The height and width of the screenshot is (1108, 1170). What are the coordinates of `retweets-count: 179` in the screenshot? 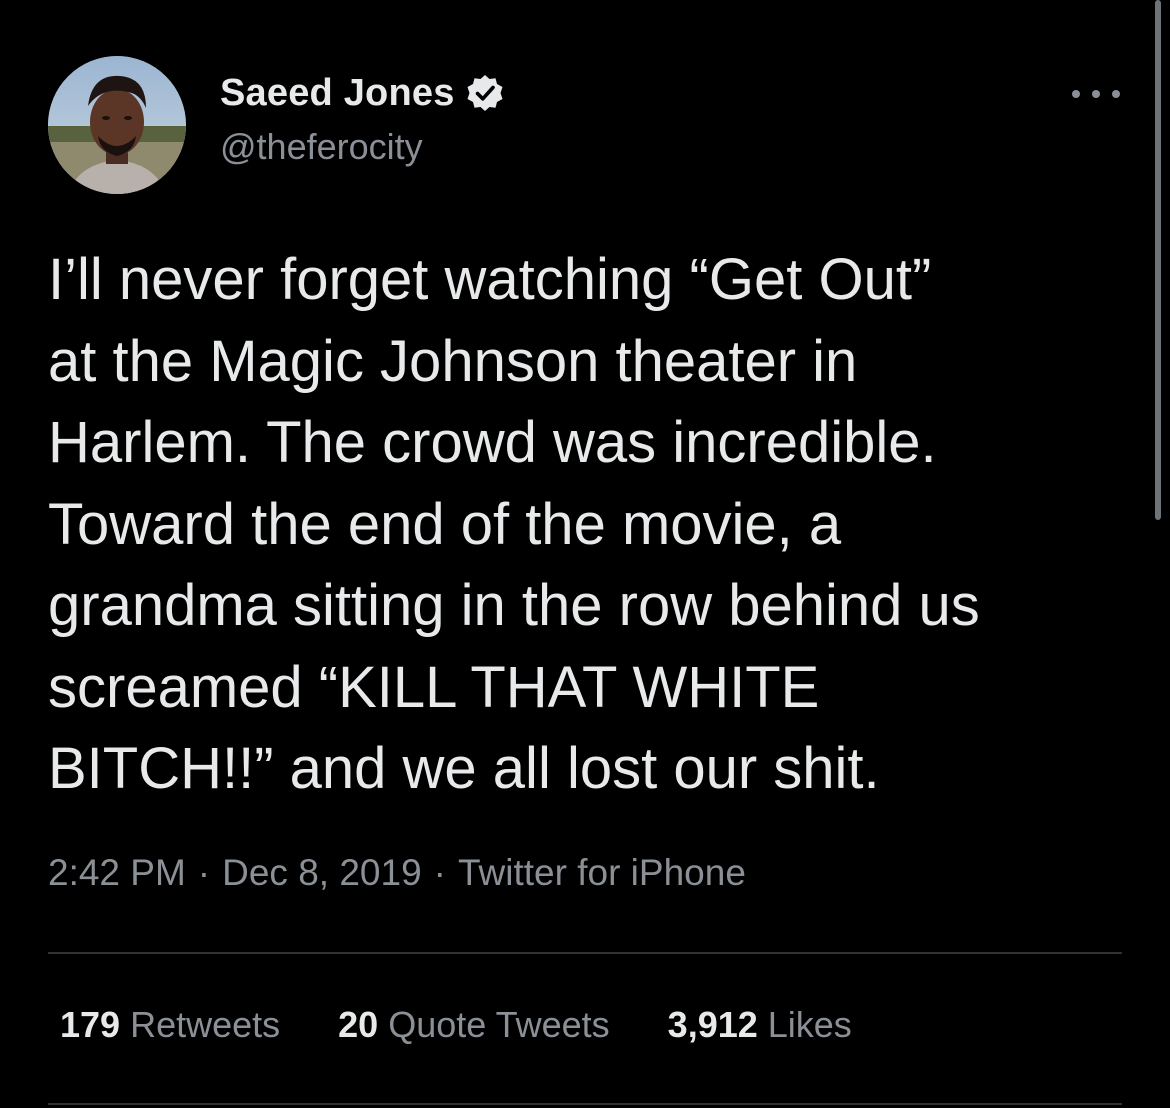 It's located at (90, 1024).